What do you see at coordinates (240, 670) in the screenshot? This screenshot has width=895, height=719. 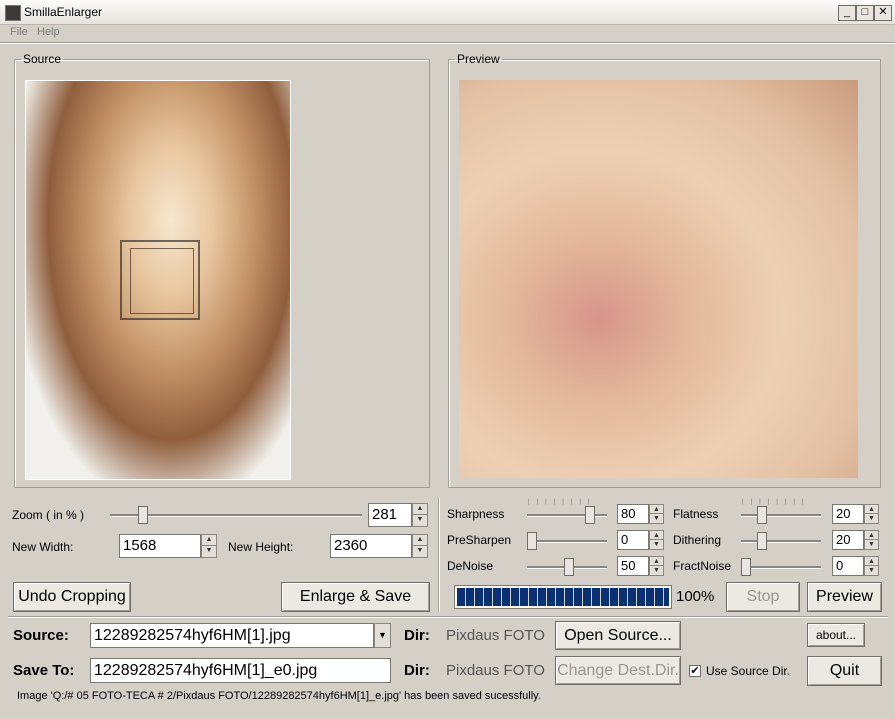 I see `save-to-input: 12289282574hyf6HM[1]_e0.jpg` at bounding box center [240, 670].